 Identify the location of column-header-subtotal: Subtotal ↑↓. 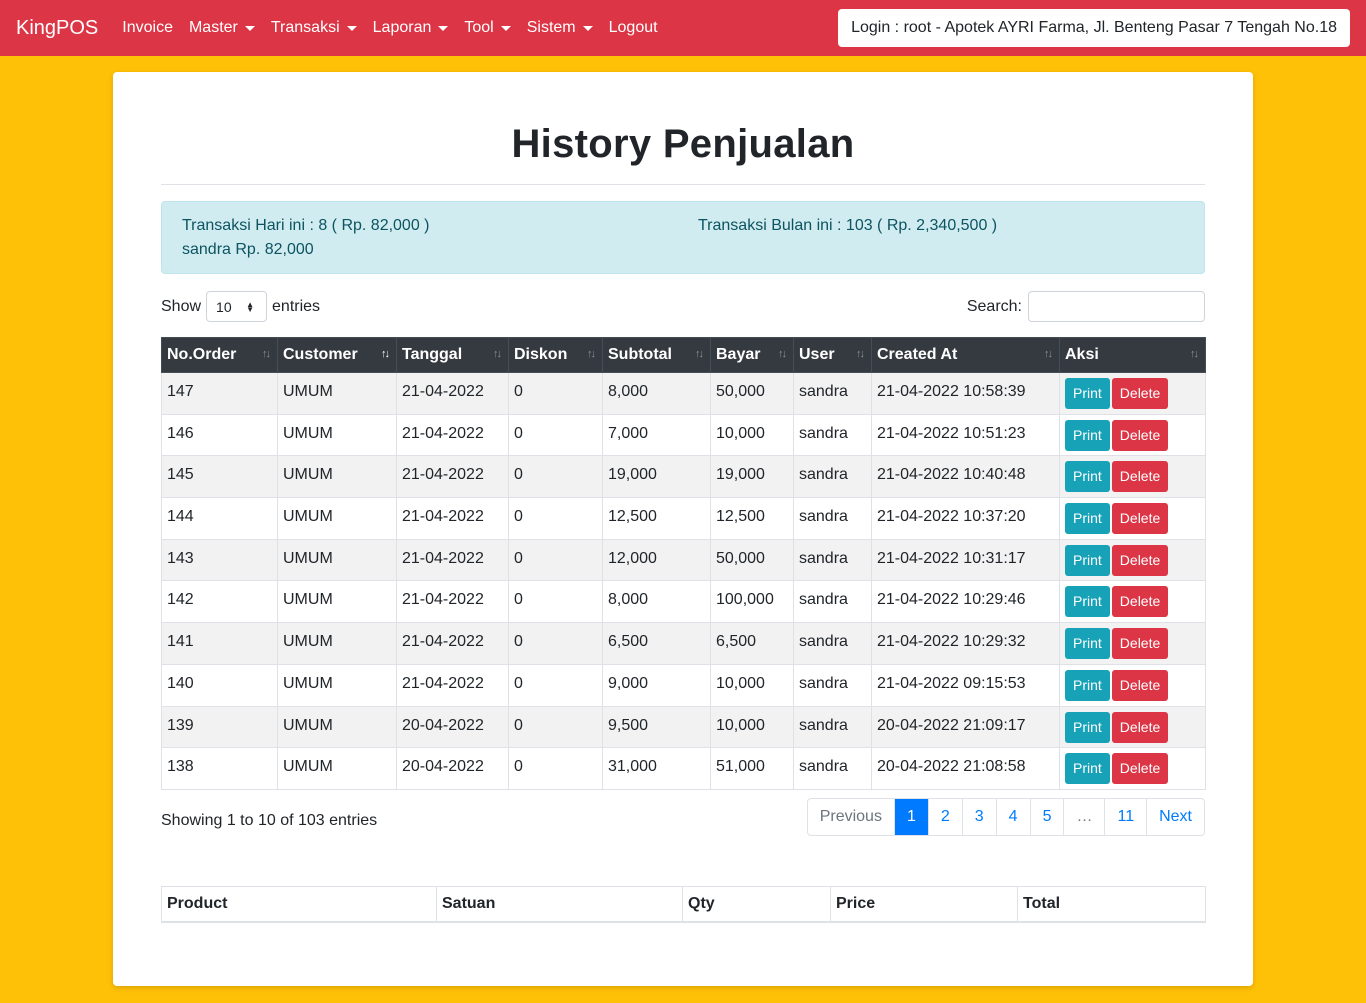
(656, 355).